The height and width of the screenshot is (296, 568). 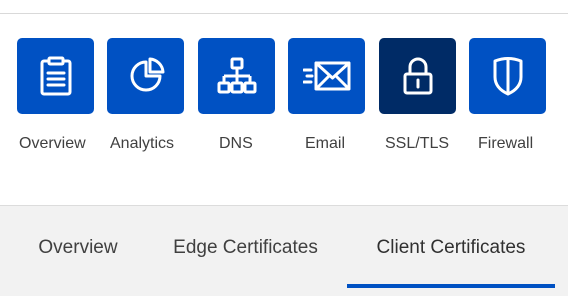 I want to click on envelope-icon, so click(x=326, y=76).